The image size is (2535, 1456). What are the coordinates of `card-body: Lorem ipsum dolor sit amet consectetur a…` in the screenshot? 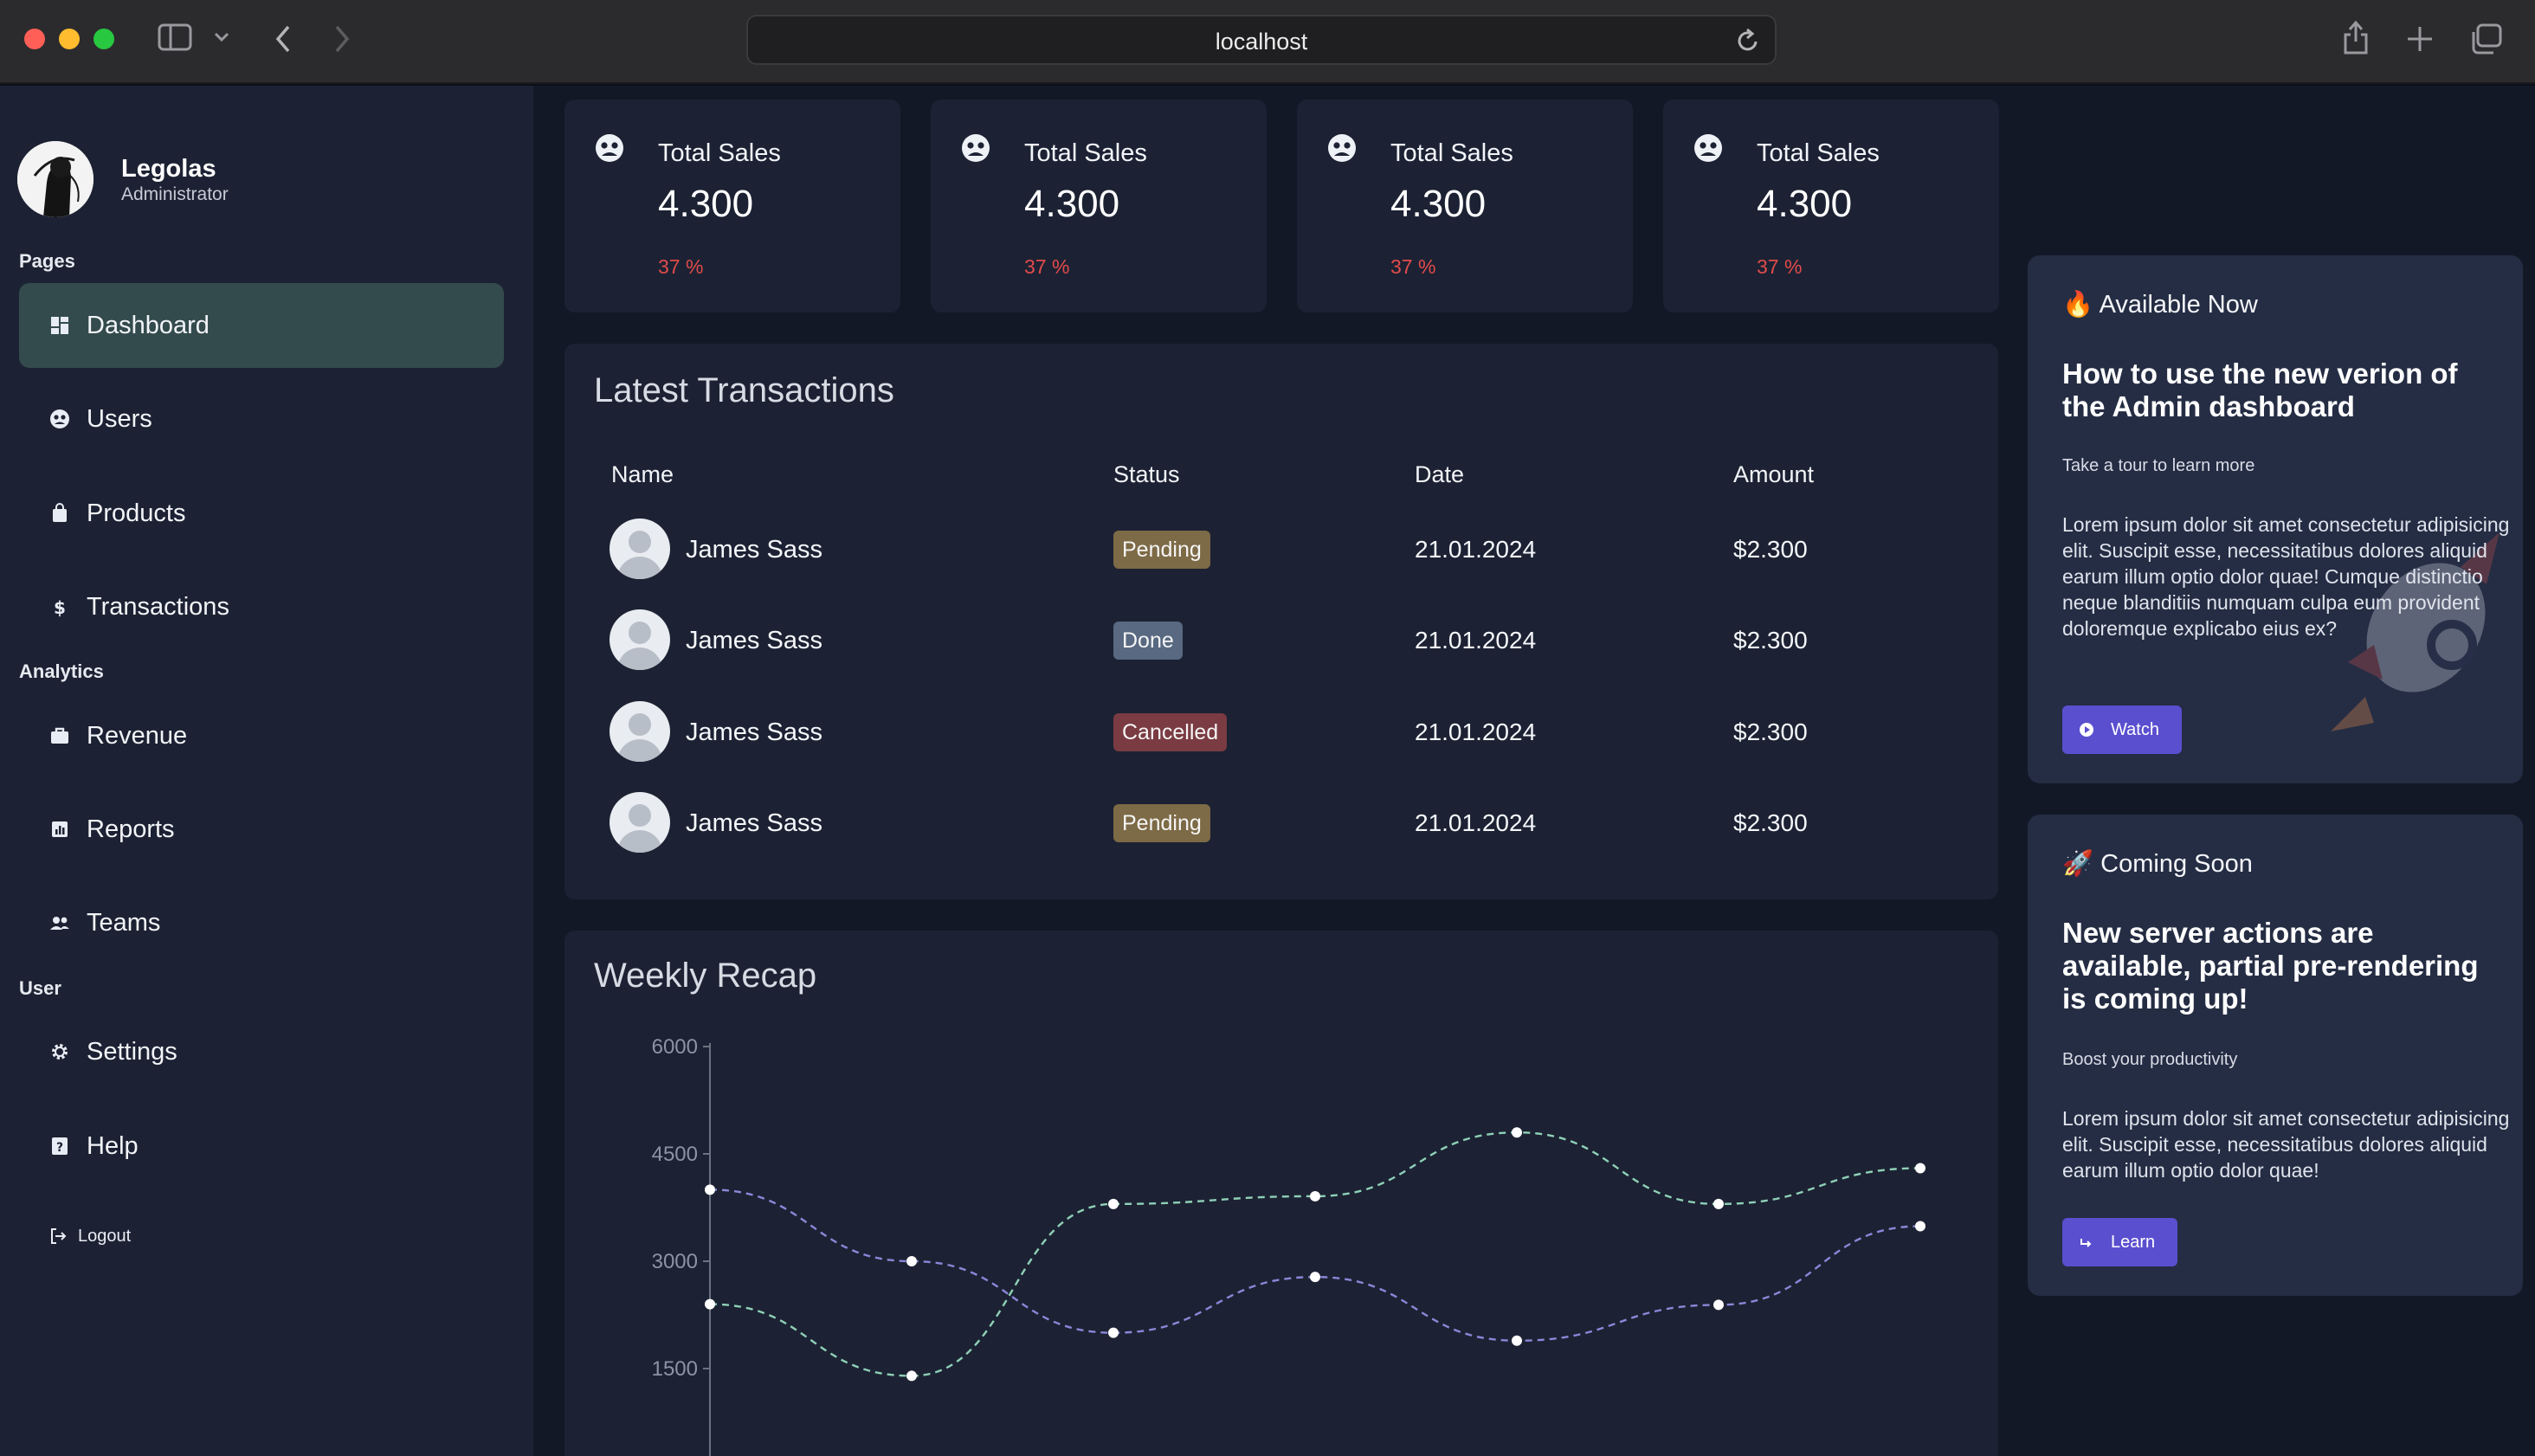 It's located at (2286, 576).